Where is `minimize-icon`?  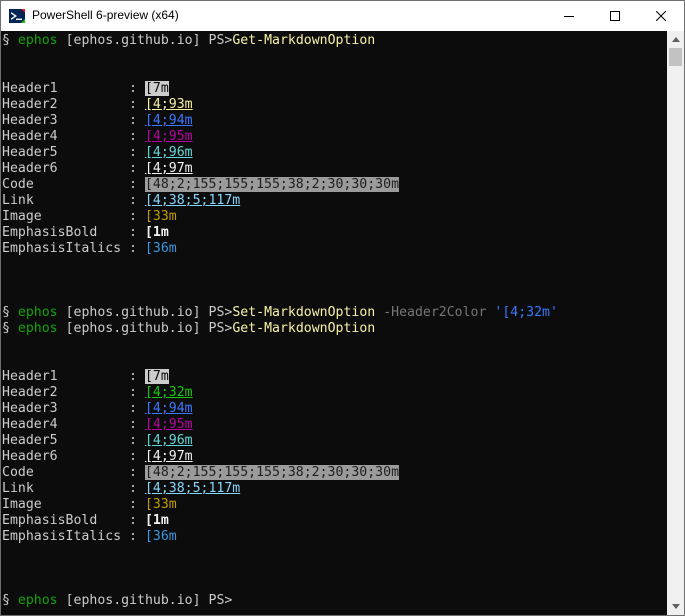 minimize-icon is located at coordinates (569, 16).